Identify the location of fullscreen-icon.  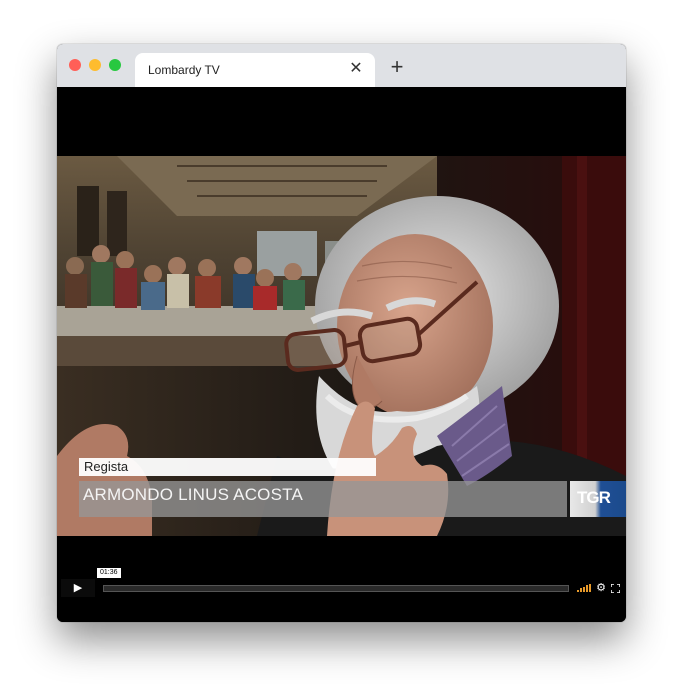
(615, 588).